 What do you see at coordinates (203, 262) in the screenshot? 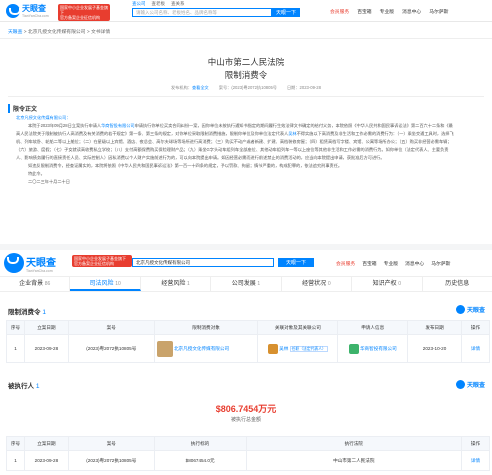
I see `search-input: 北京凡授文化传媒有限公司` at bounding box center [203, 262].